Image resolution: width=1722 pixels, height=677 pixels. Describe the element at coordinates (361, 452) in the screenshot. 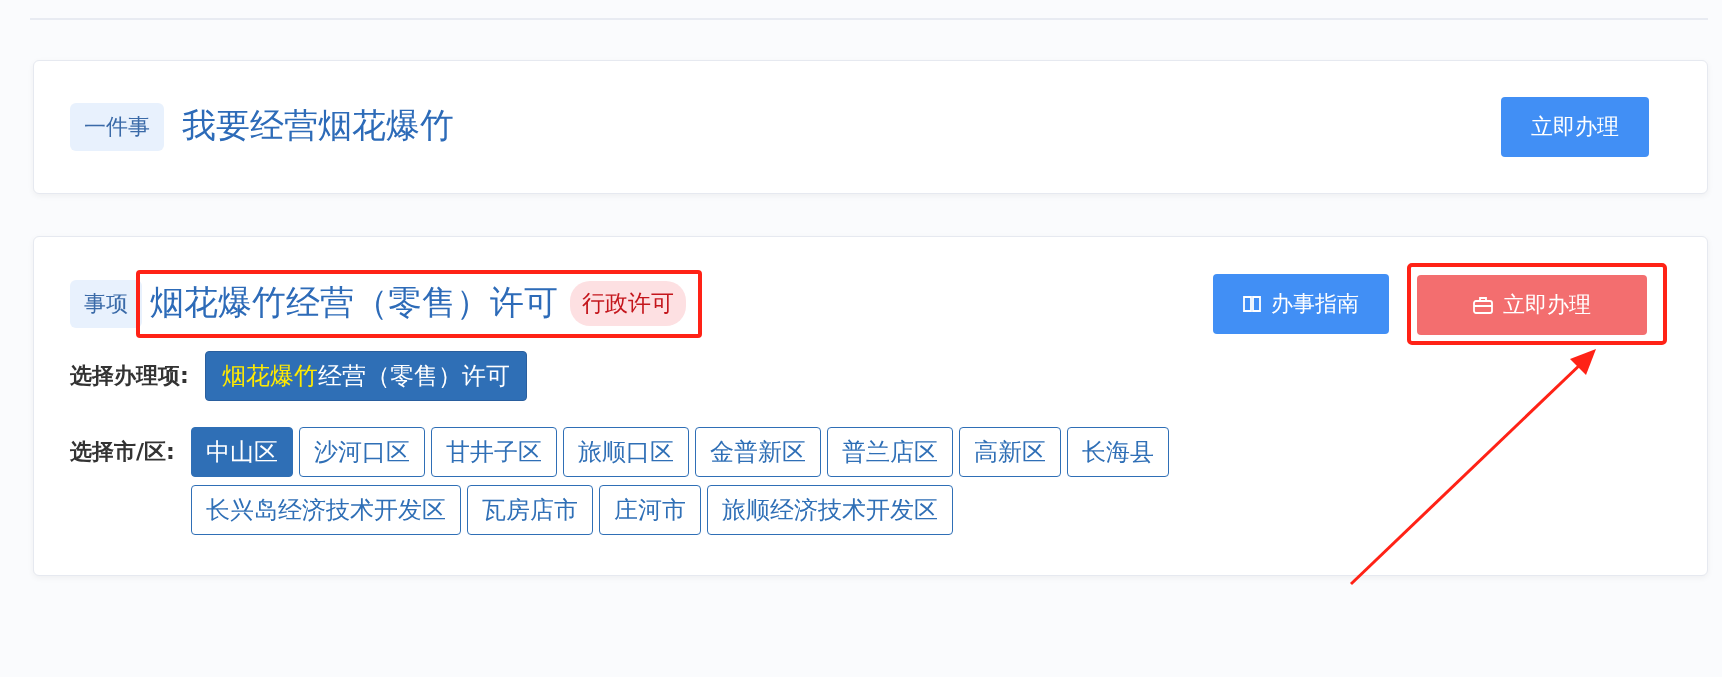

I see `district-option: 沙河口区` at that location.